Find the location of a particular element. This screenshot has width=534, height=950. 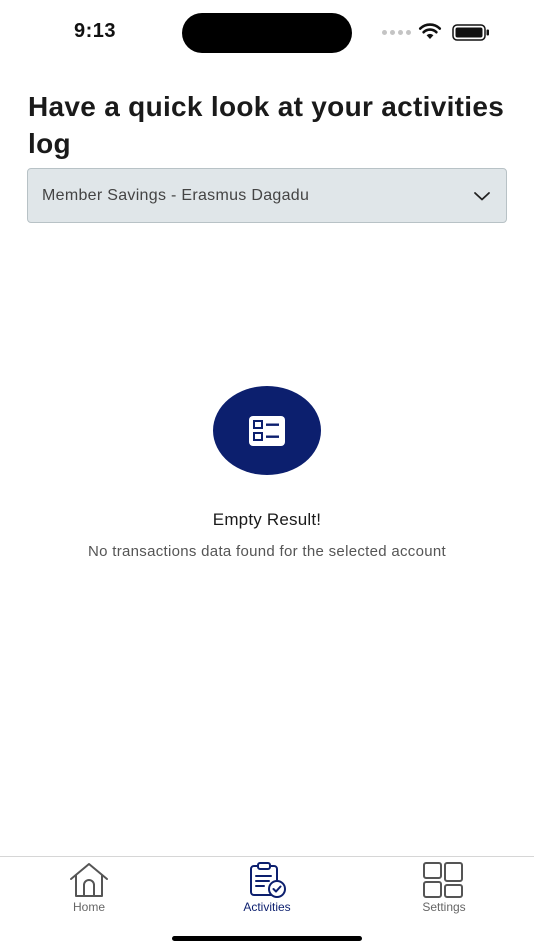

account-select: Member Savings - Erasmus Dagadu is located at coordinates (267, 195).